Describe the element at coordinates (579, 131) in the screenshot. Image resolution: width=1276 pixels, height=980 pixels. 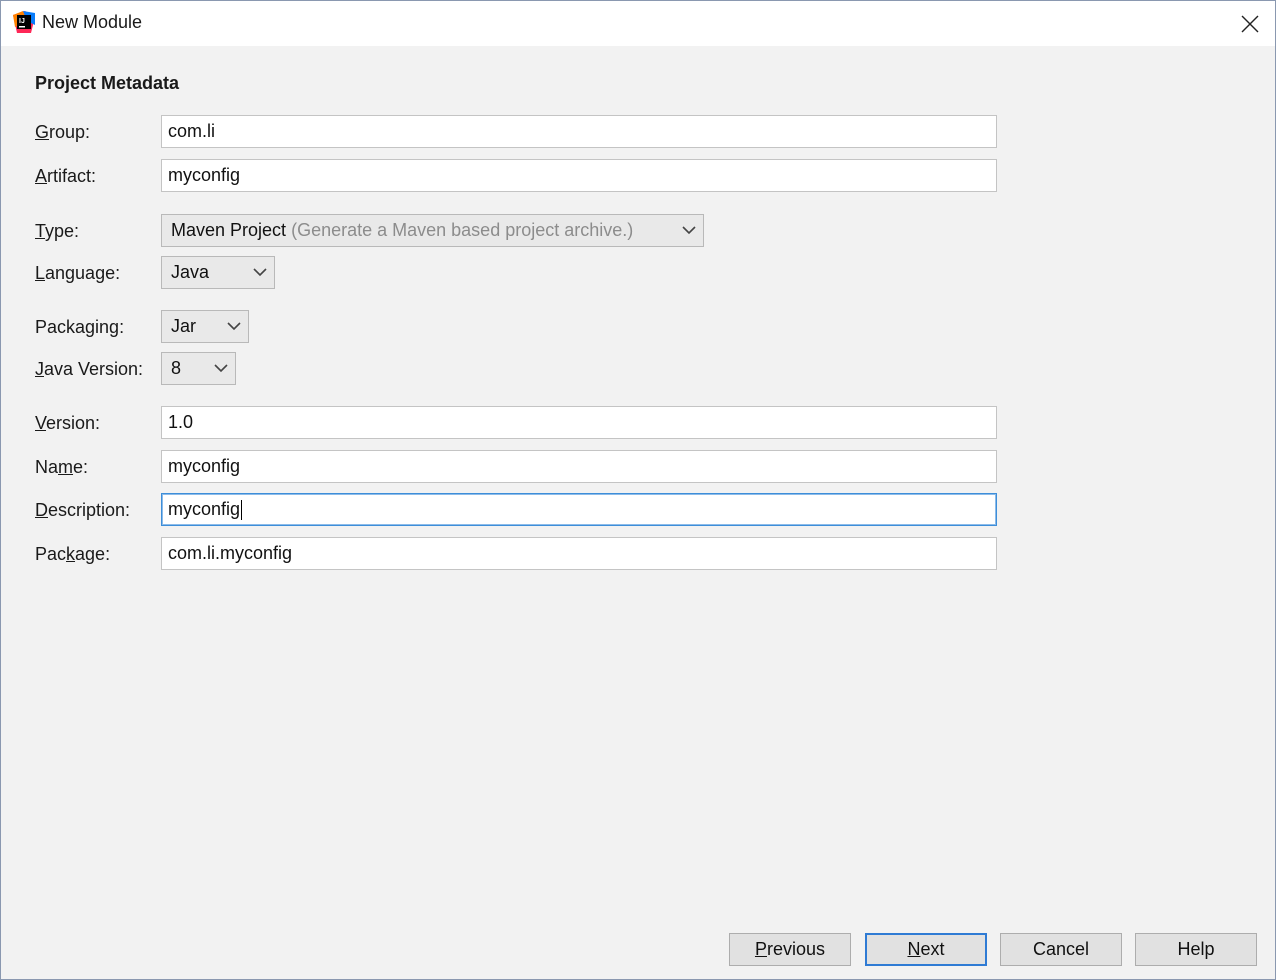
I see `group-input: com.li` at that location.